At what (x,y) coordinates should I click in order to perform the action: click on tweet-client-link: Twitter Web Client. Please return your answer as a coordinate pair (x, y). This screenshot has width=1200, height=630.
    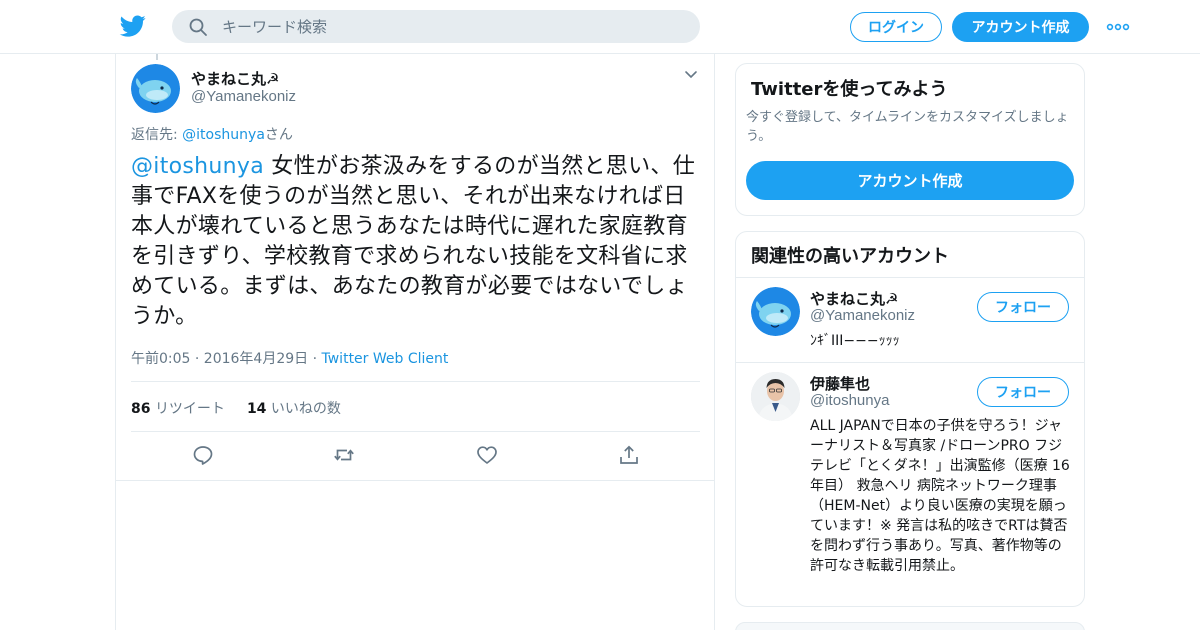
    Looking at the image, I should click on (385, 359).